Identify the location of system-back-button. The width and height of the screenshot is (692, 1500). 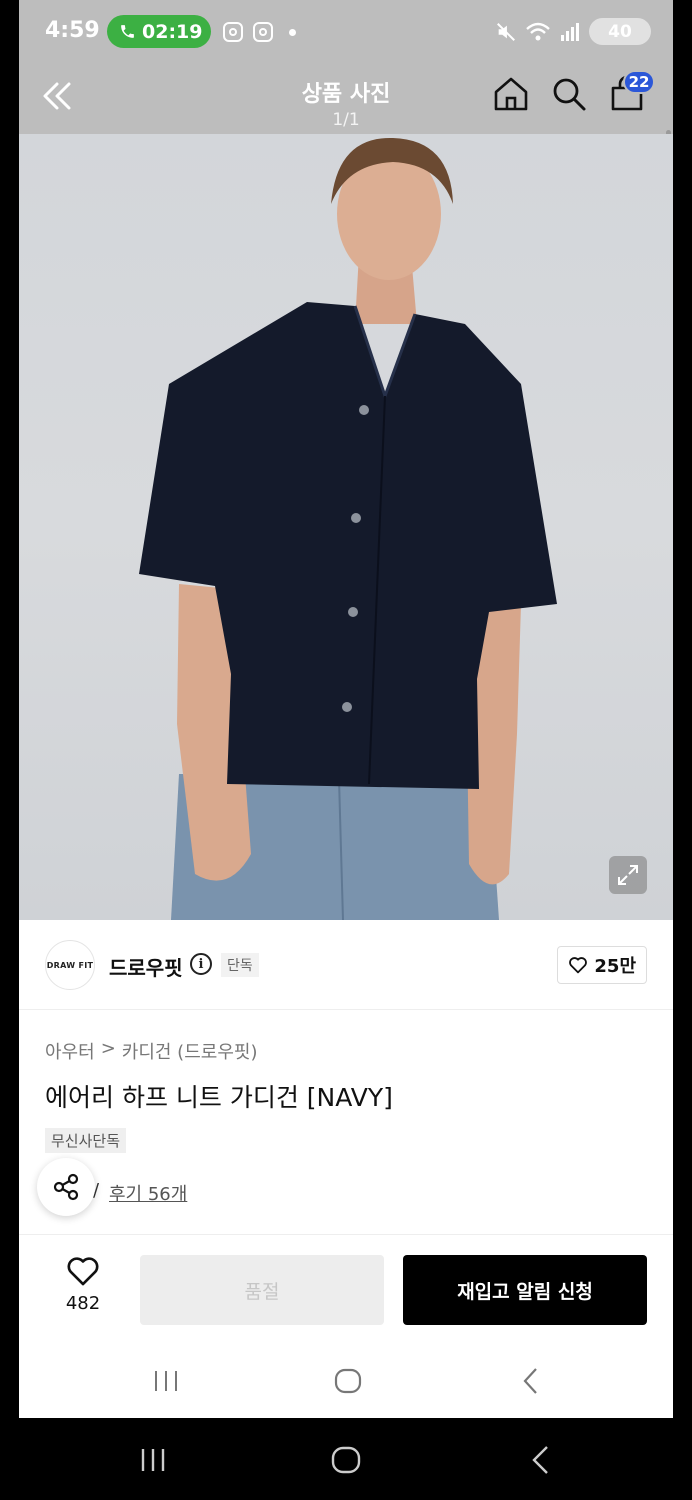
(541, 1460).